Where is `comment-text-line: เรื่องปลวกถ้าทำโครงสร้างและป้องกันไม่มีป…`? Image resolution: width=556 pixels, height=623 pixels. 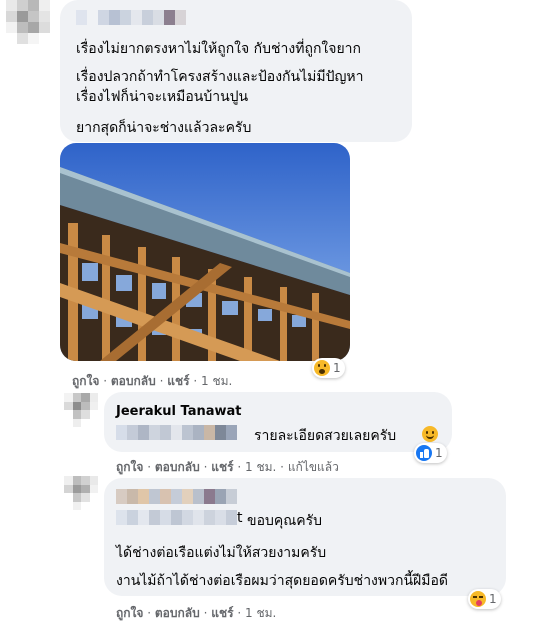 comment-text-line: เรื่องปลวกถ้าทำโครงสร้างและป้องกันไม่มีป… is located at coordinates (220, 77).